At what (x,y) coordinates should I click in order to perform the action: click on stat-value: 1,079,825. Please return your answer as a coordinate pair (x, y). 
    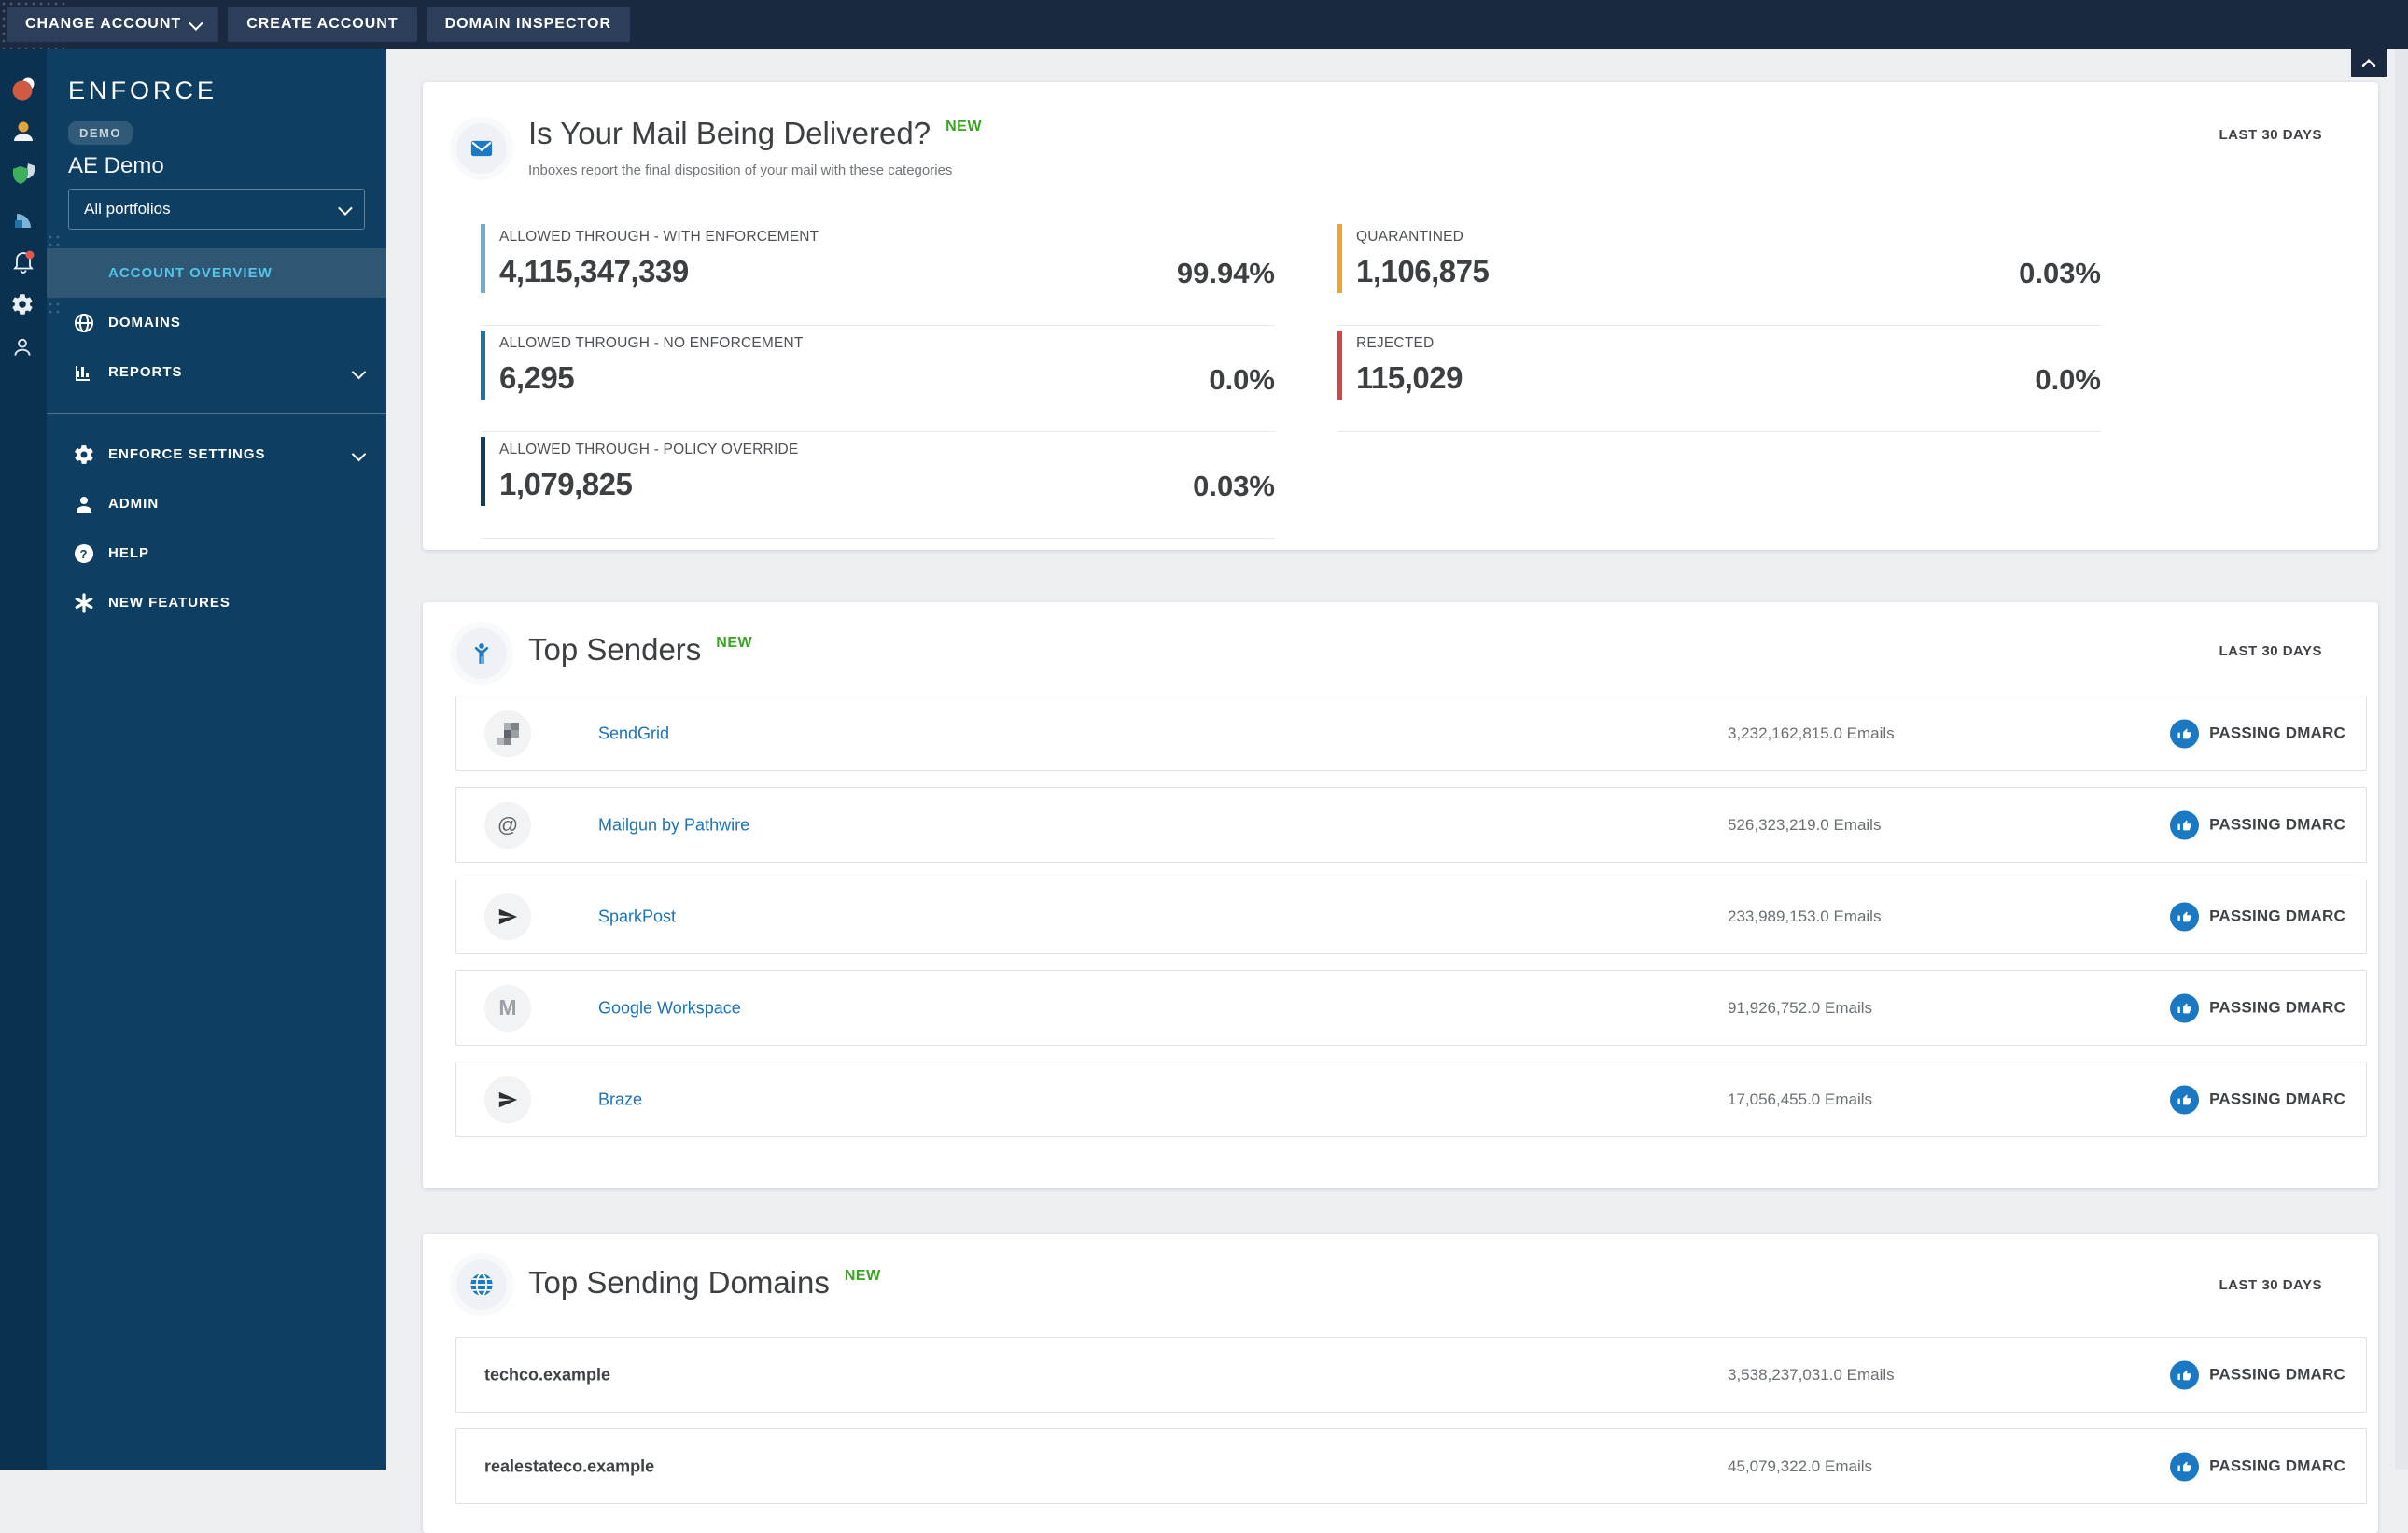
    Looking at the image, I should click on (566, 484).